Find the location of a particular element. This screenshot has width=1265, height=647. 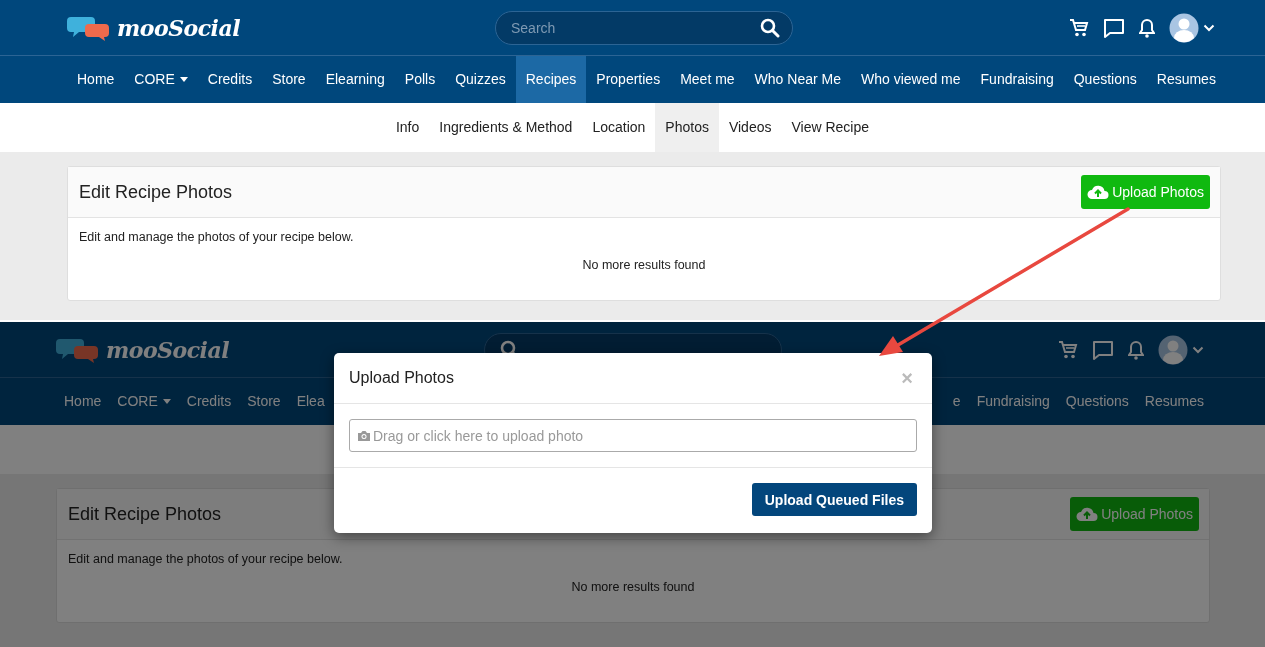

nav-link: e is located at coordinates (960, 401).